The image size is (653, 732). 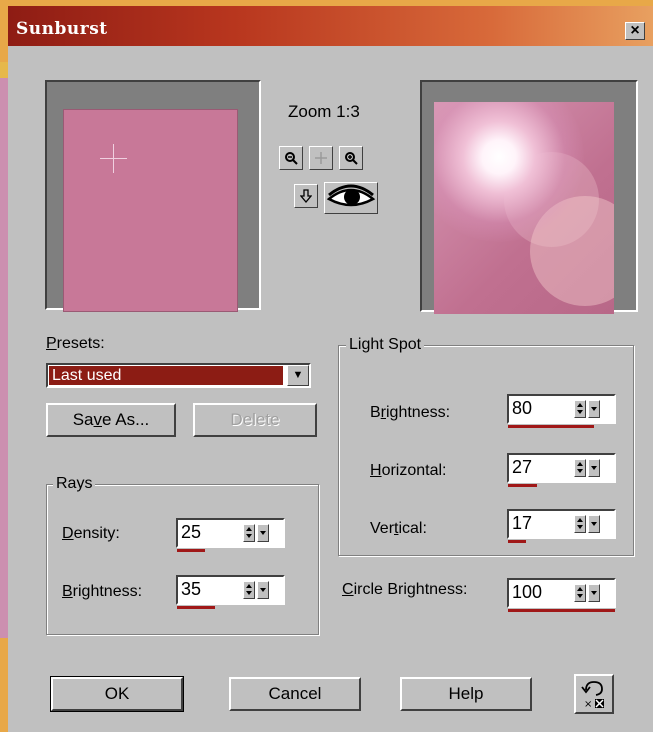 What do you see at coordinates (255, 420) in the screenshot?
I see `delete-button: Delete` at bounding box center [255, 420].